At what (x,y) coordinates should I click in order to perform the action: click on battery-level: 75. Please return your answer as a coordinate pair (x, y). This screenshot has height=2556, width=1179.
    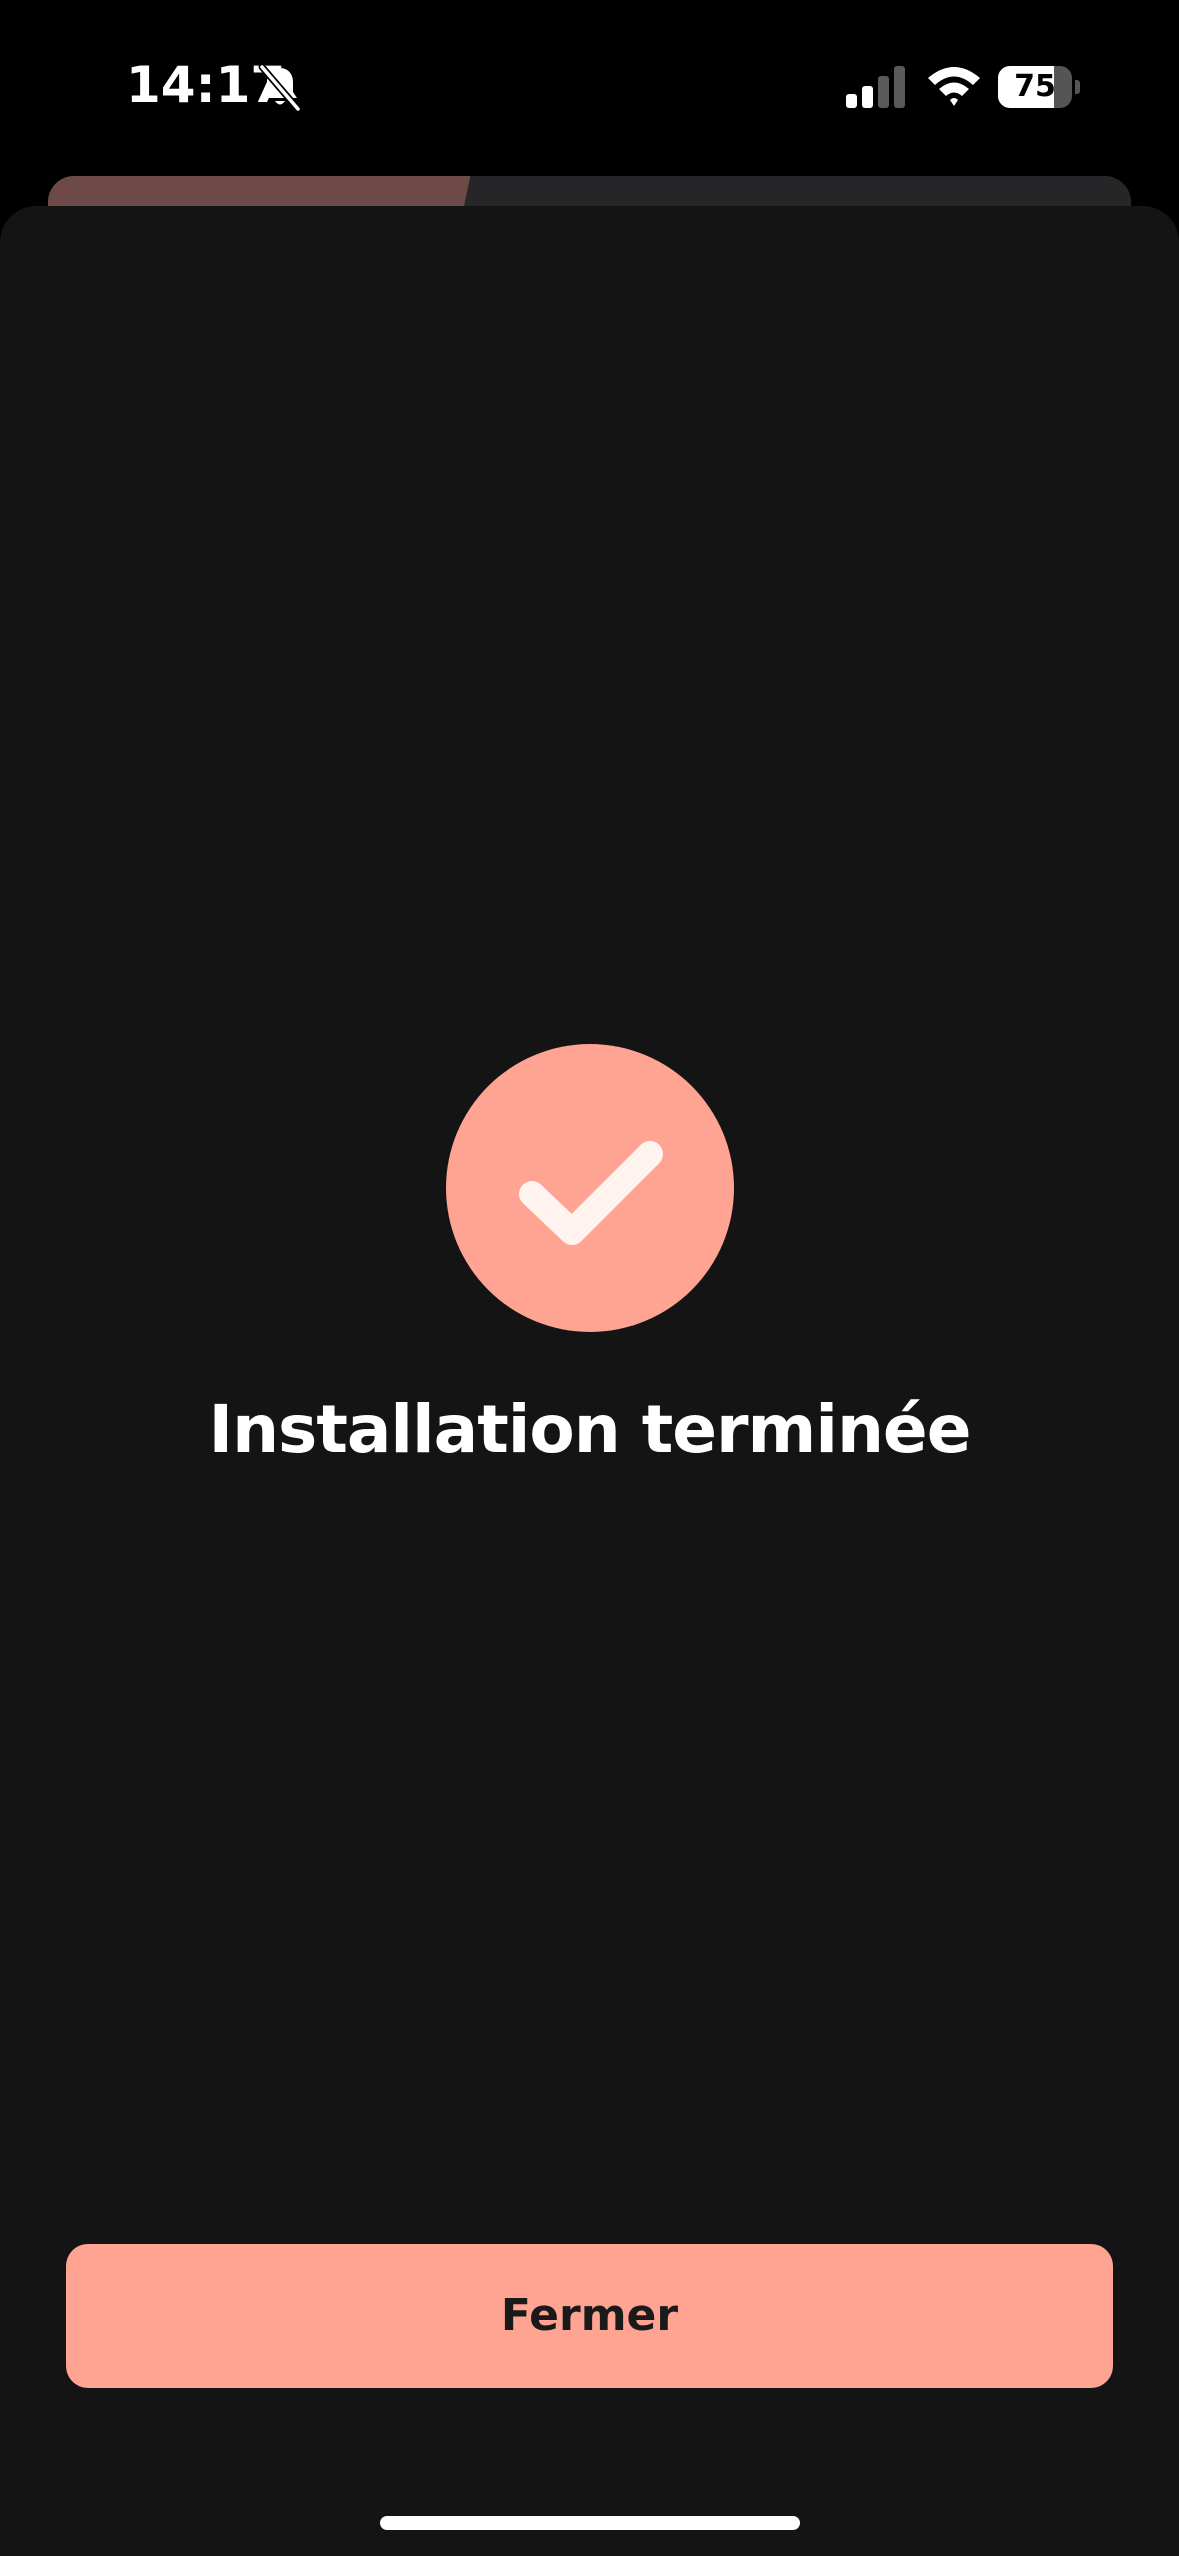
    Looking at the image, I should click on (1035, 86).